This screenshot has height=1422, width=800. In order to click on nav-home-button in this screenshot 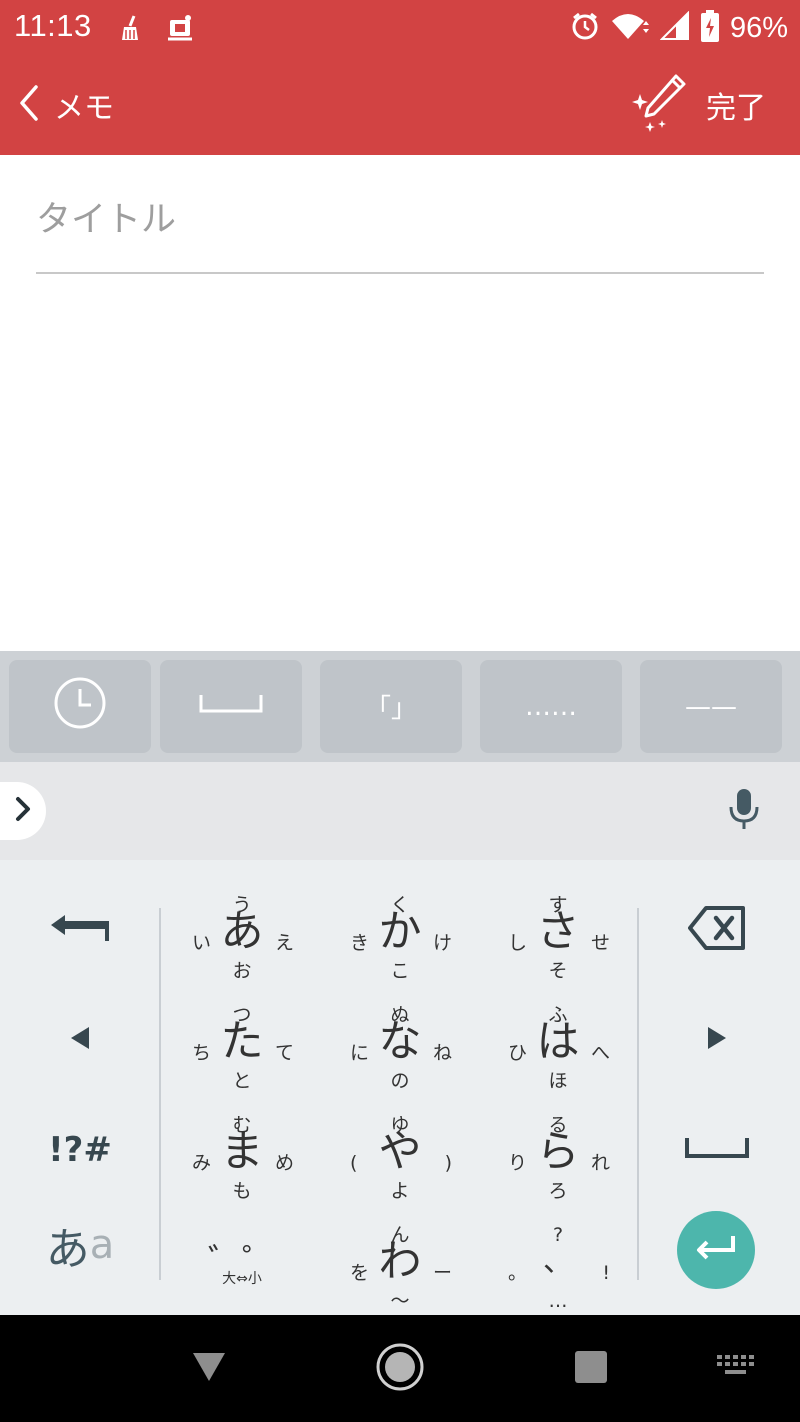, I will do `click(400, 1369)`.